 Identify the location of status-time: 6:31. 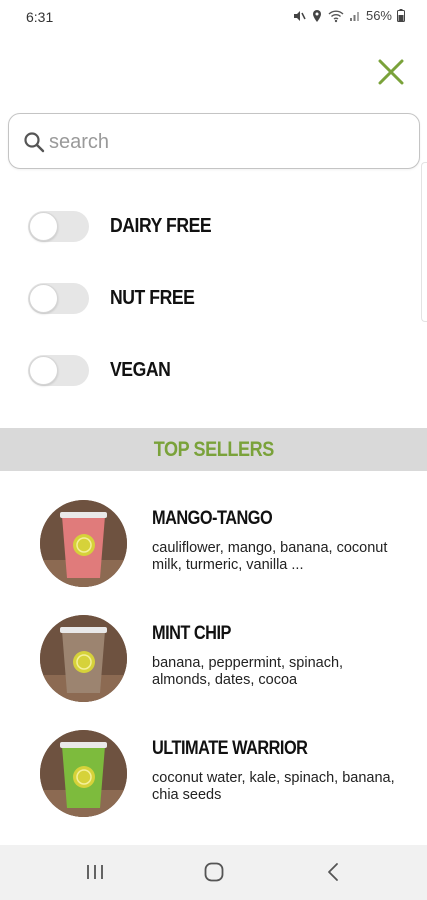
(40, 17).